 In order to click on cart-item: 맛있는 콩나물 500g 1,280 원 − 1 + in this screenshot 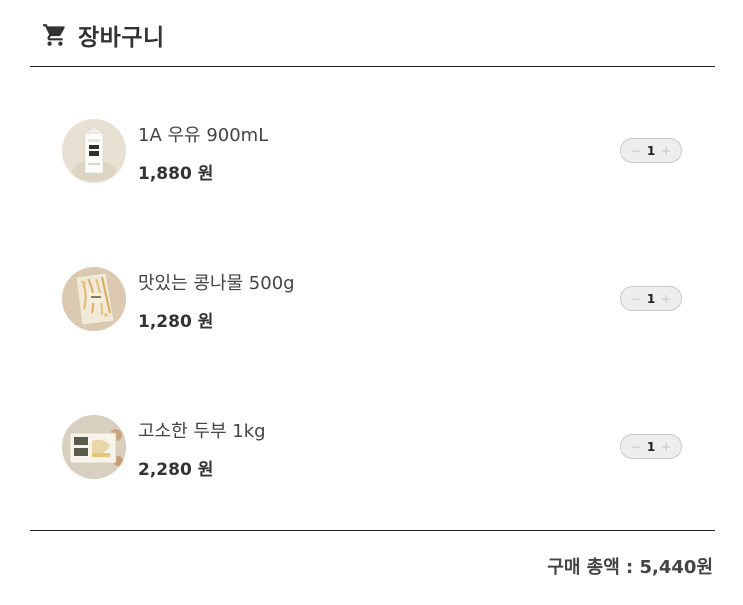, I will do `click(373, 300)`.